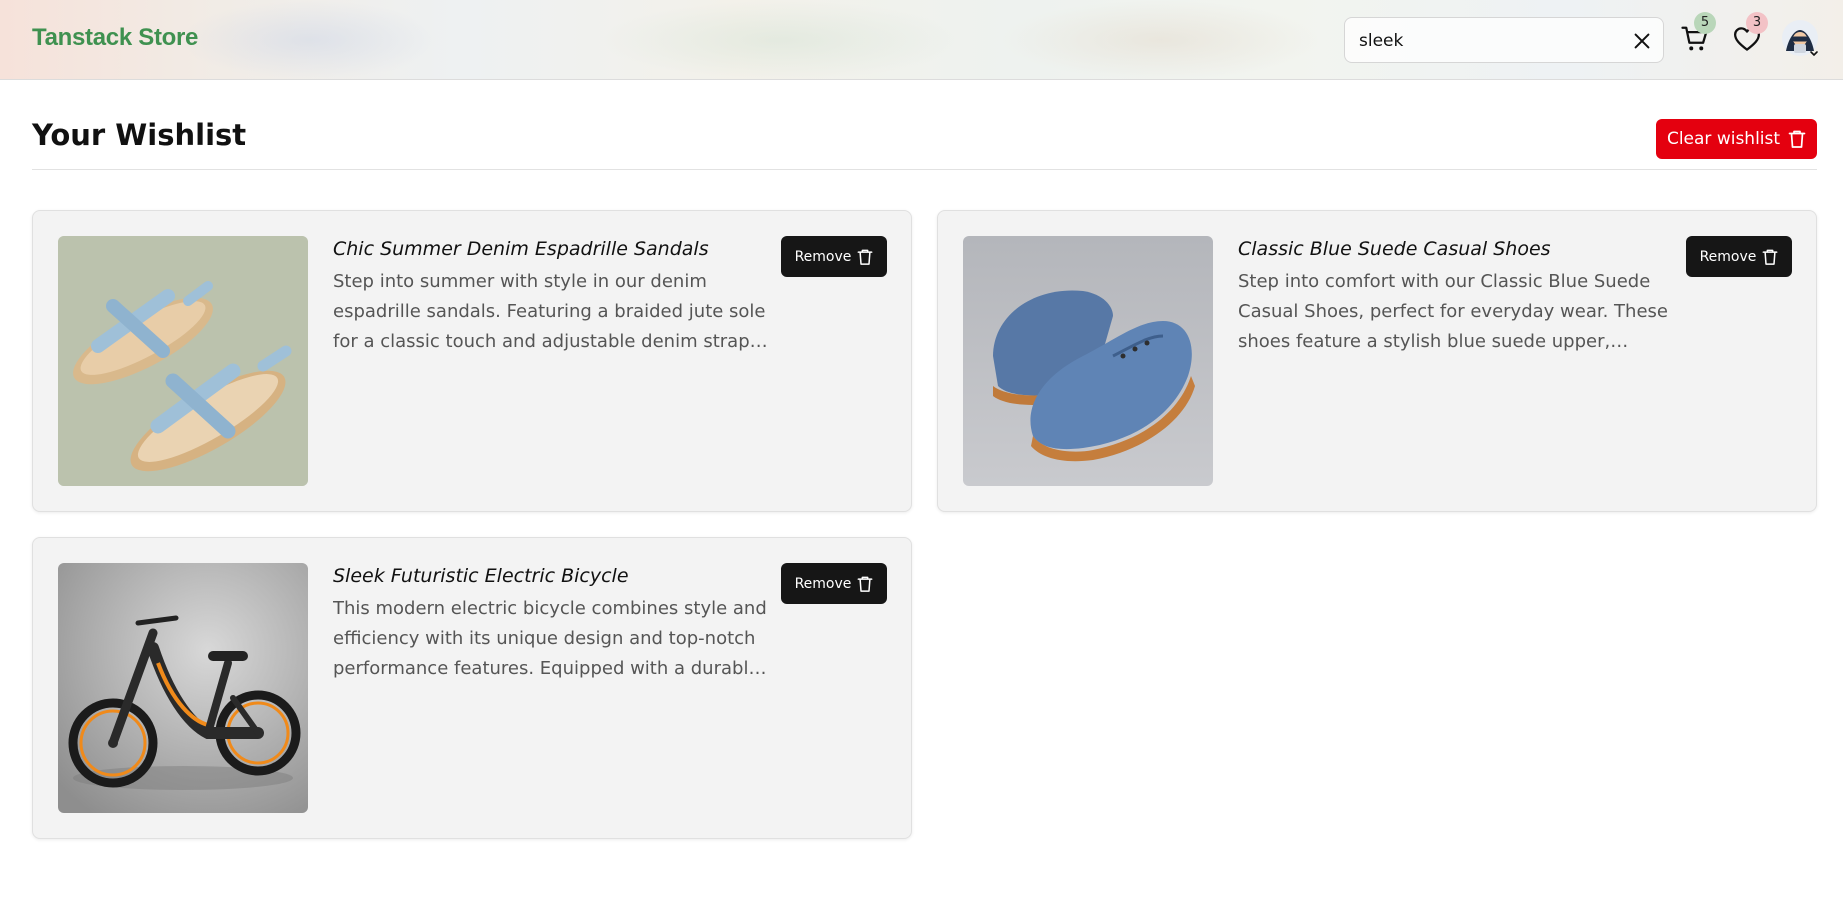 This screenshot has width=1843, height=916. What do you see at coordinates (1800, 39) in the screenshot?
I see `avatar-icon` at bounding box center [1800, 39].